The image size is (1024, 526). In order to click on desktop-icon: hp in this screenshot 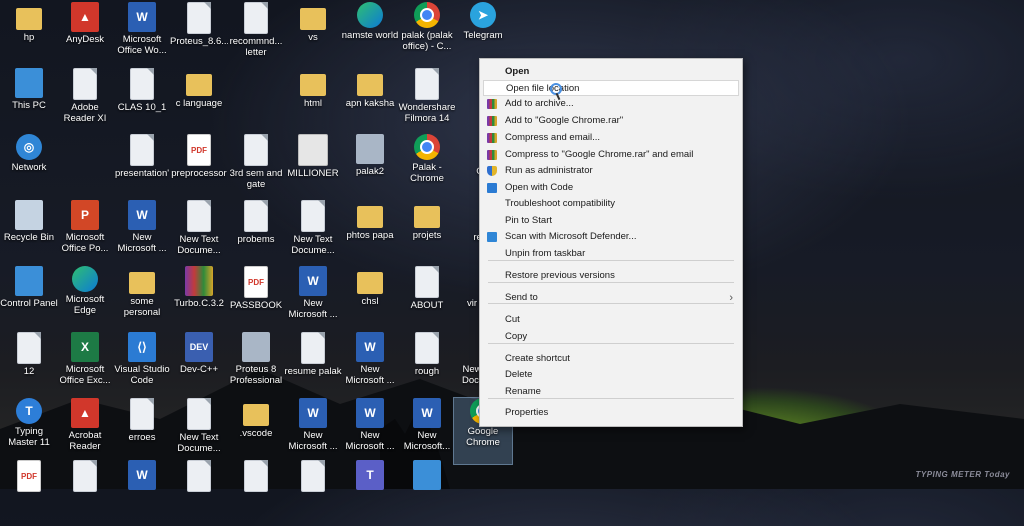, I will do `click(29, 35)`.